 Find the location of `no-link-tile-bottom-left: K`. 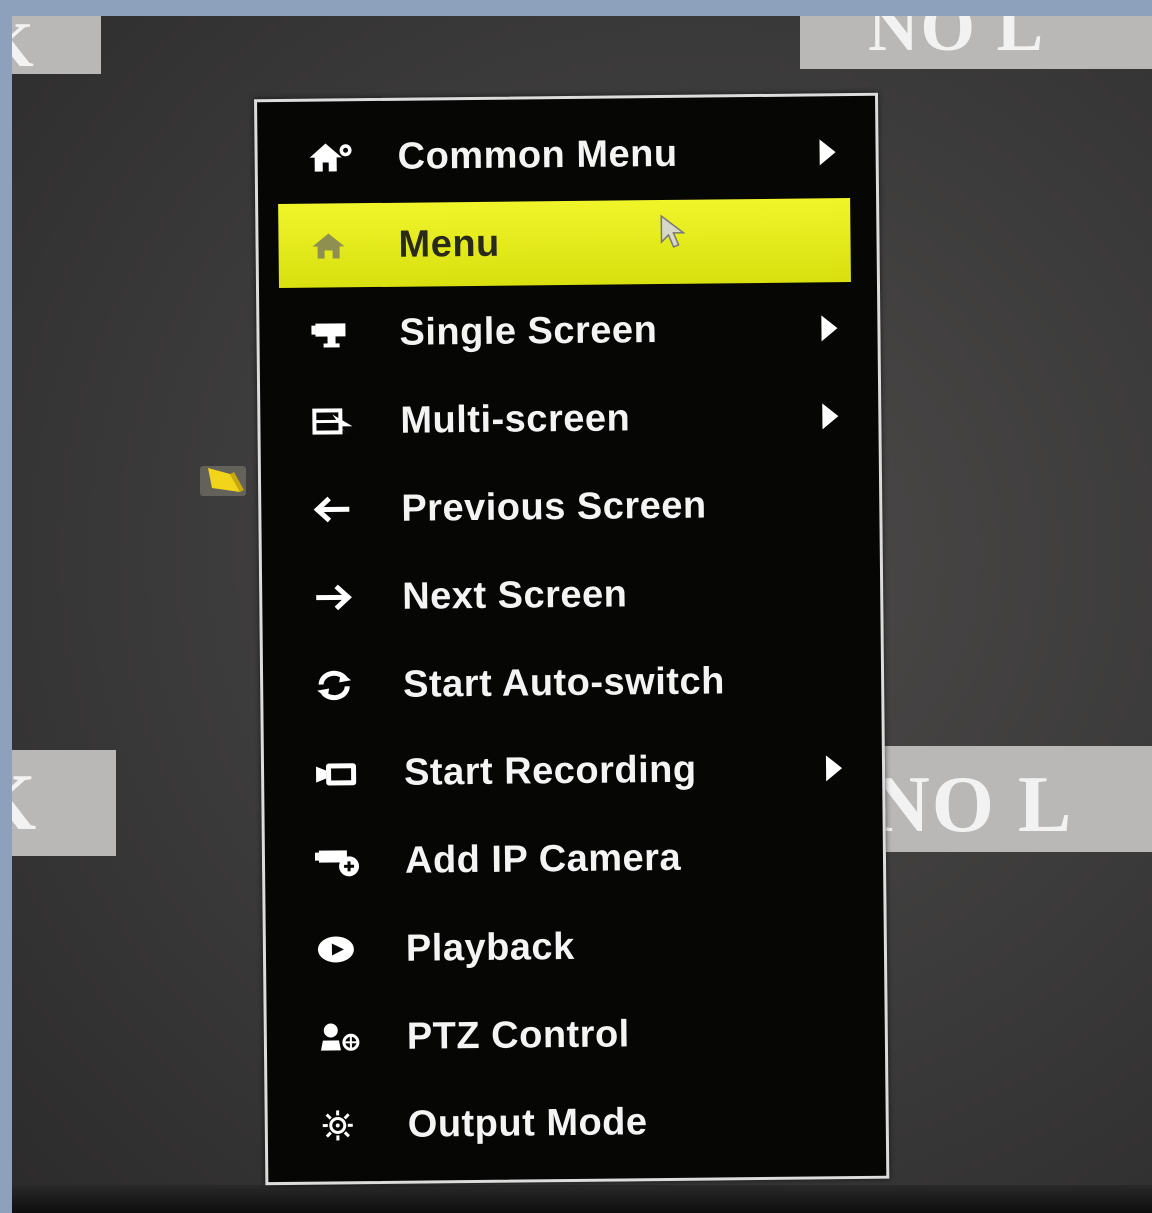

no-link-tile-bottom-left: K is located at coordinates (64, 803).